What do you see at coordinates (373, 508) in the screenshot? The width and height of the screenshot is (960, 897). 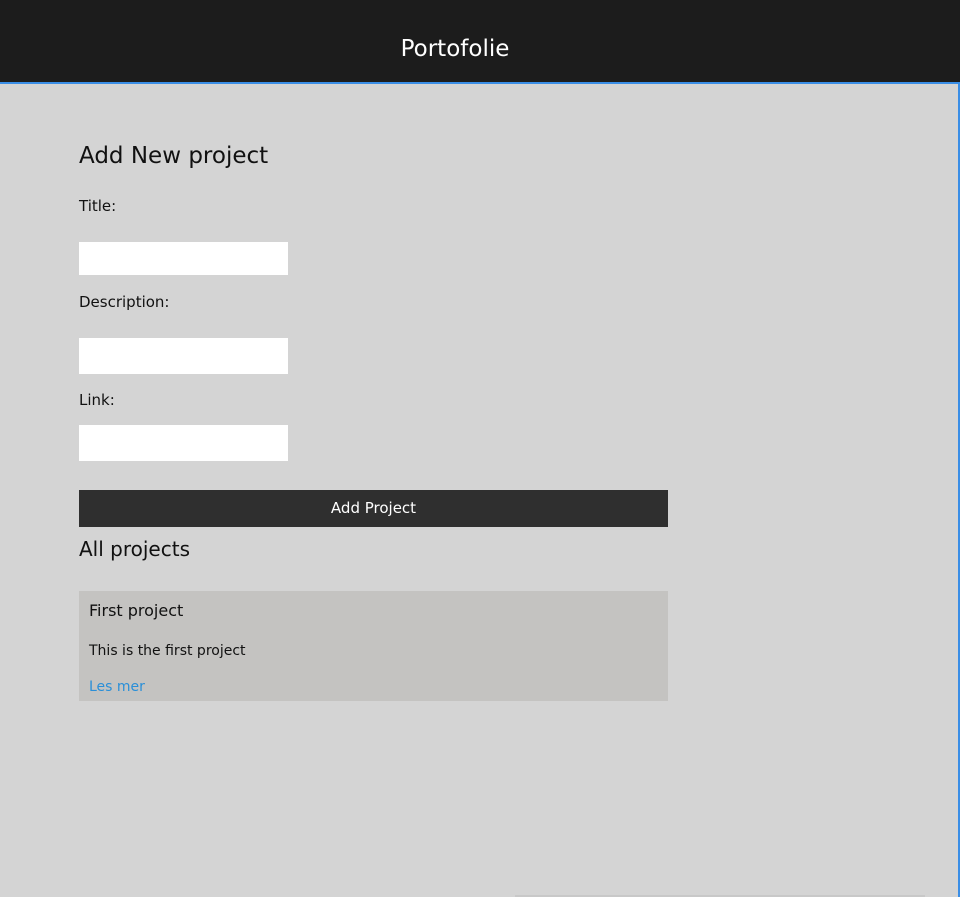 I see `add-project-button: Add Project` at bounding box center [373, 508].